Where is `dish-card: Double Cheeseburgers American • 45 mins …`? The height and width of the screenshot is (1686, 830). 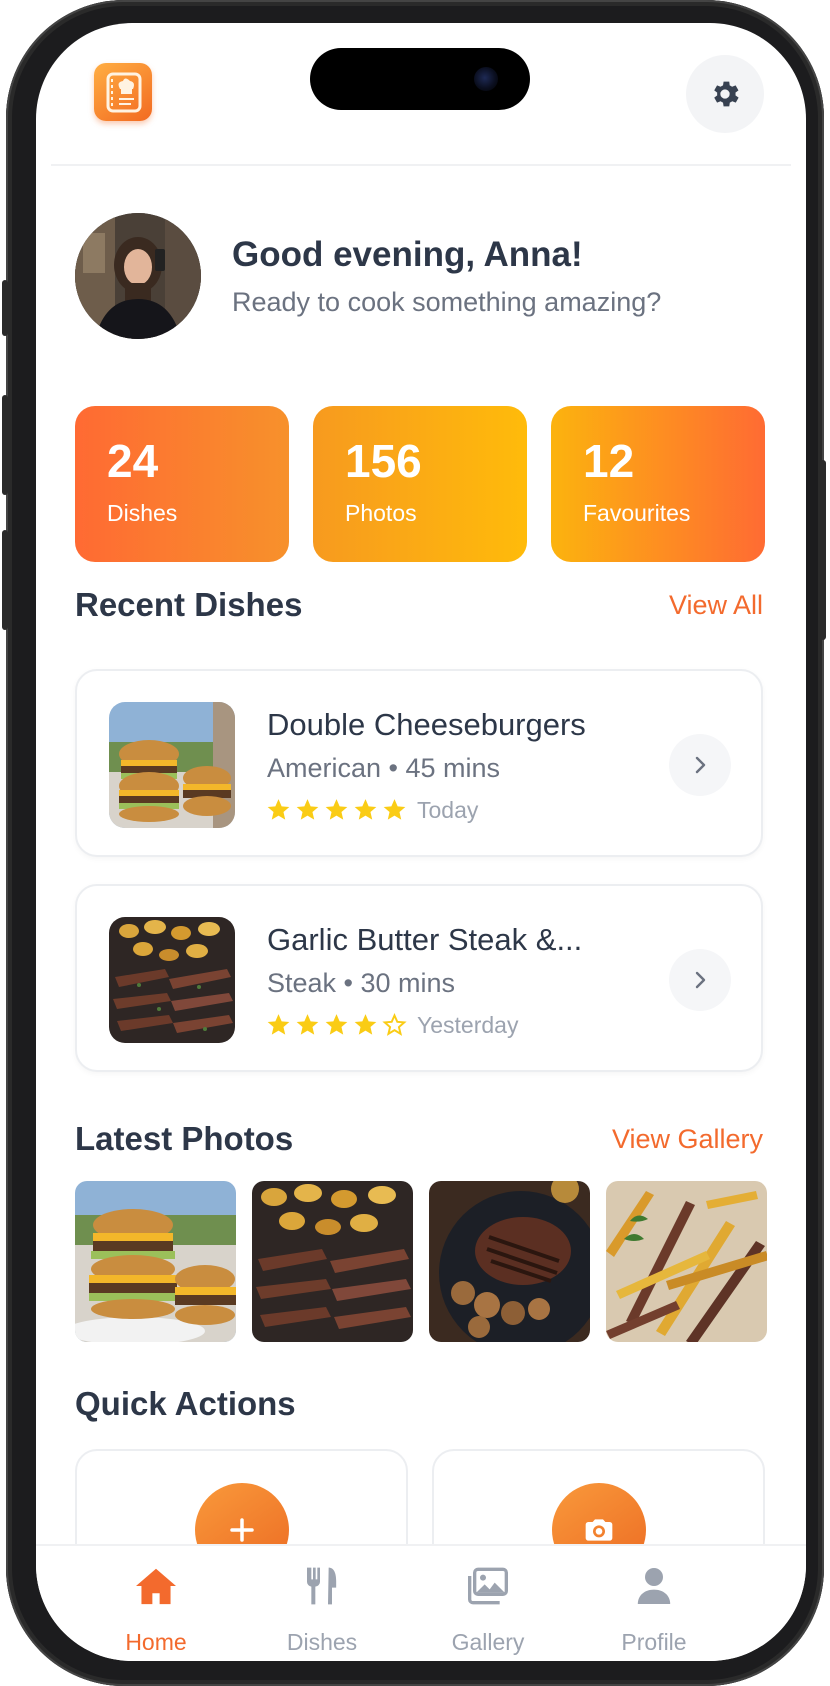 dish-card: Double Cheeseburgers American • 45 mins … is located at coordinates (419, 763).